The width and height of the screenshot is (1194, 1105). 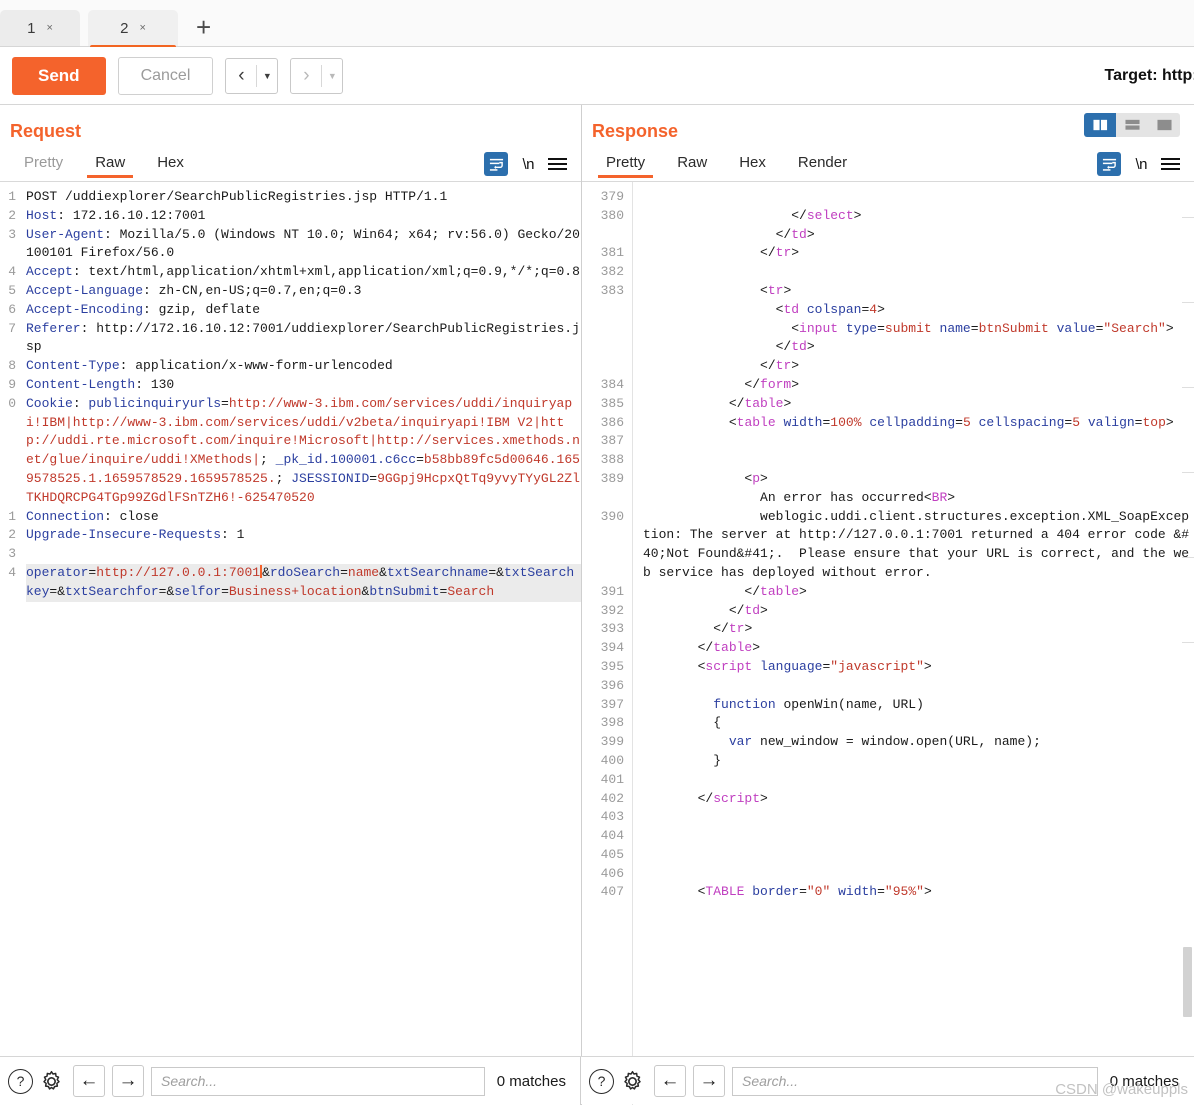 What do you see at coordinates (1149, 75) in the screenshot?
I see `target-label: Target: http:/` at bounding box center [1149, 75].